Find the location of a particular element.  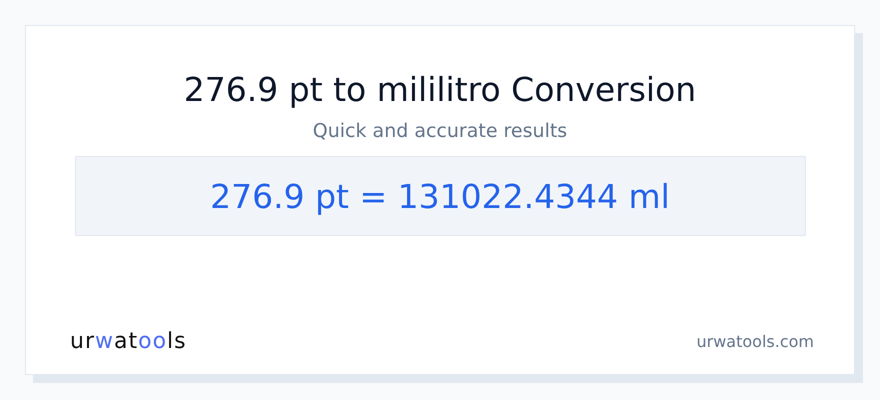

subtitle: Quick and accurate results is located at coordinates (440, 131).